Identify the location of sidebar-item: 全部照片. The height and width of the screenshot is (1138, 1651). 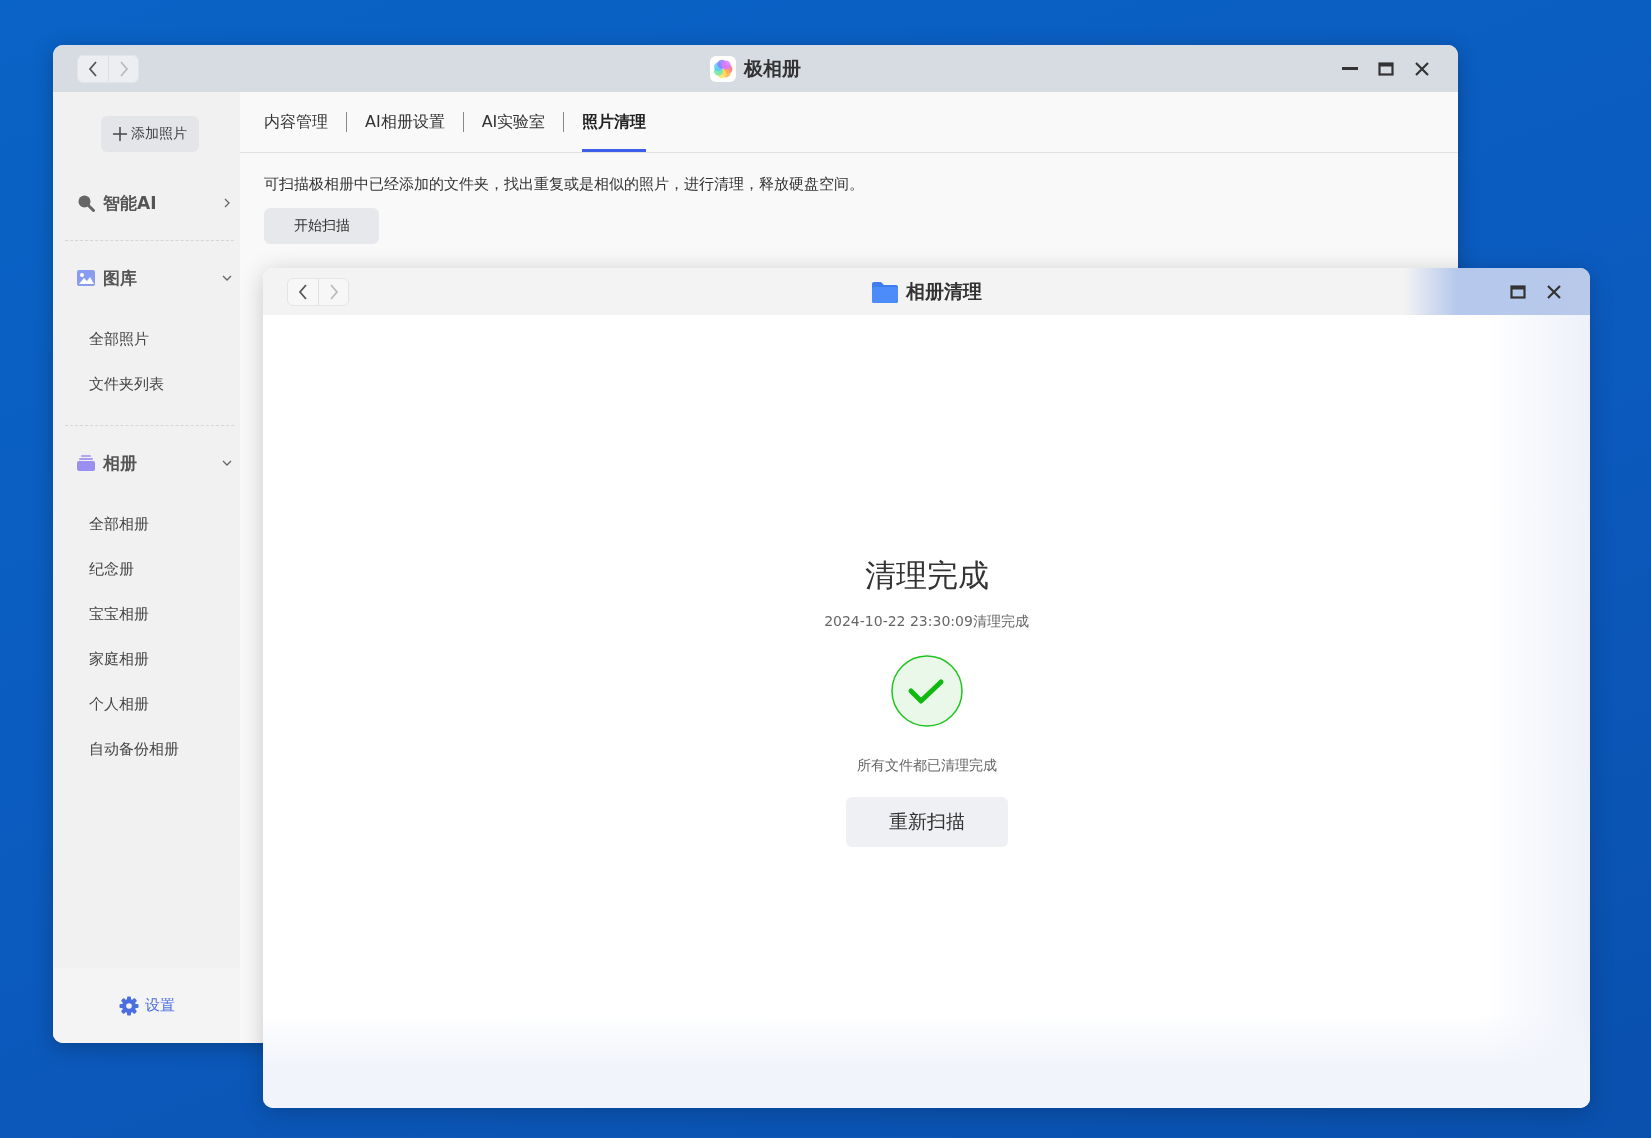
(149, 339).